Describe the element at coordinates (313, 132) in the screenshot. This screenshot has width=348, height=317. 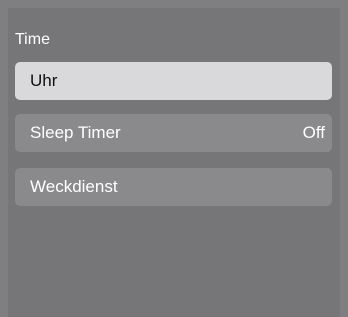
I see `sleep-timer-value: Off` at that location.